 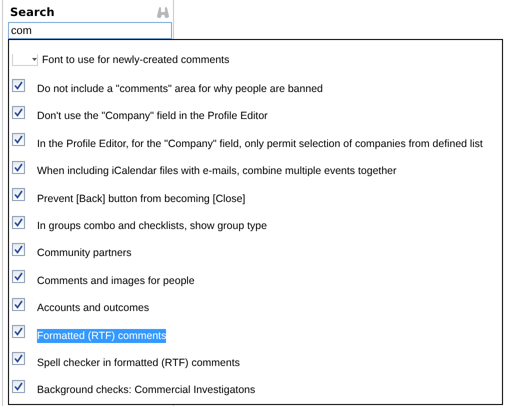 I want to click on option-label: Accounts and outcomes, so click(x=93, y=308).